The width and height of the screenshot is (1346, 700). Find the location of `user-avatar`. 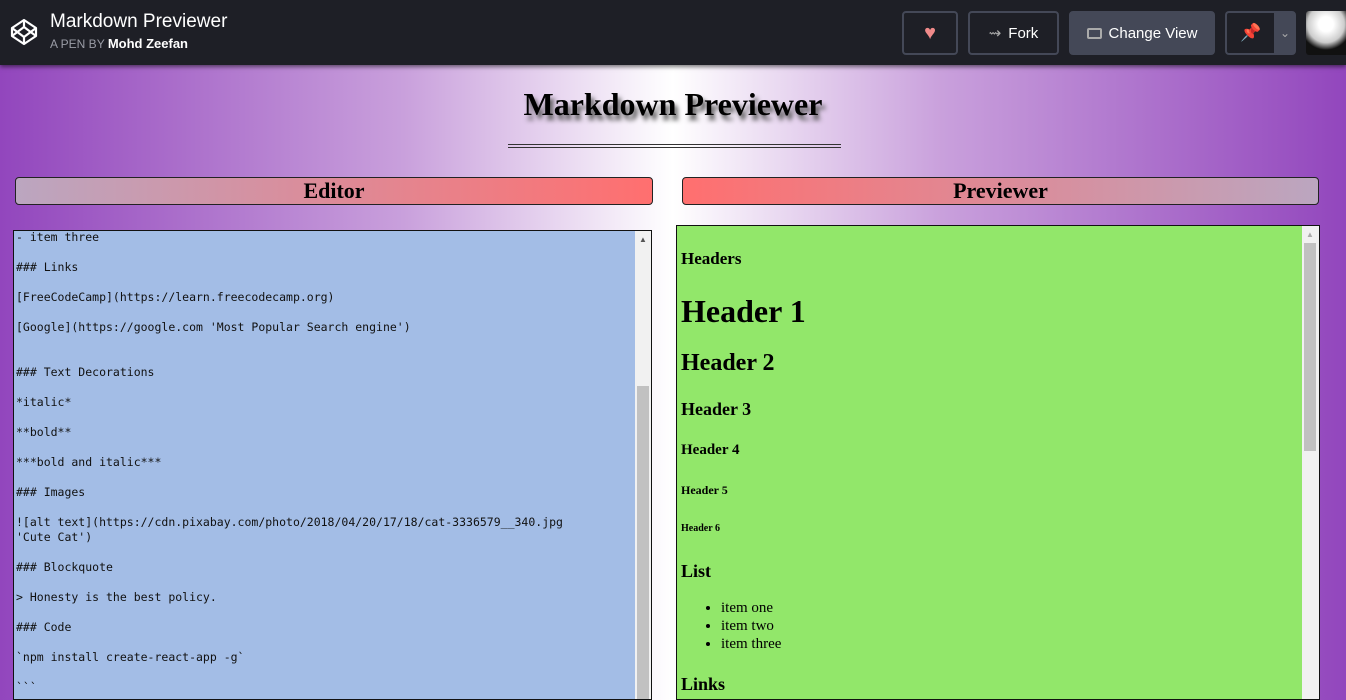

user-avatar is located at coordinates (1326, 33).